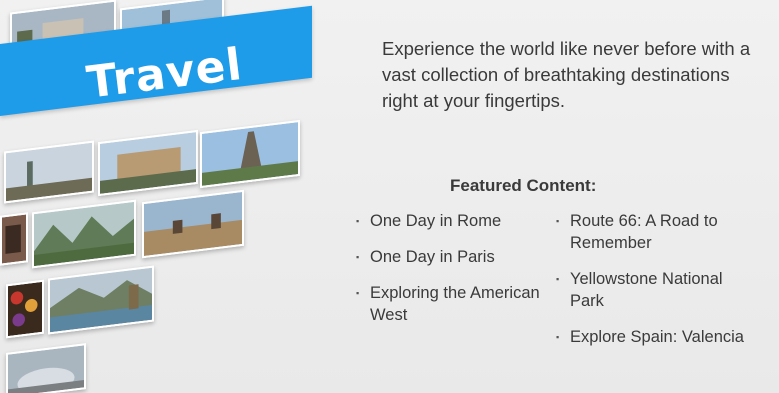 The width and height of the screenshot is (779, 393). I want to click on featured-item: Exploring the American West, so click(451, 304).